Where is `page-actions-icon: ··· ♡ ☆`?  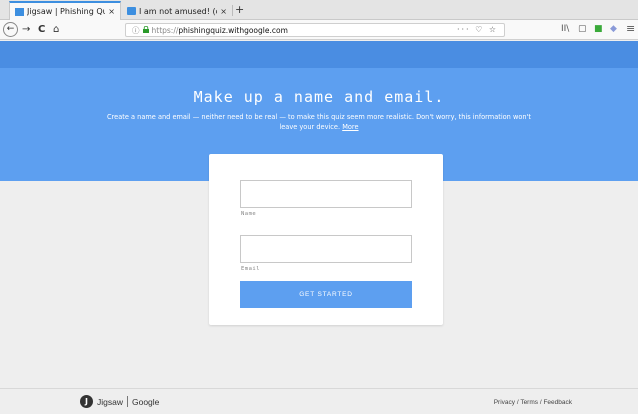 page-actions-icon: ··· ♡ ☆ is located at coordinates (477, 29).